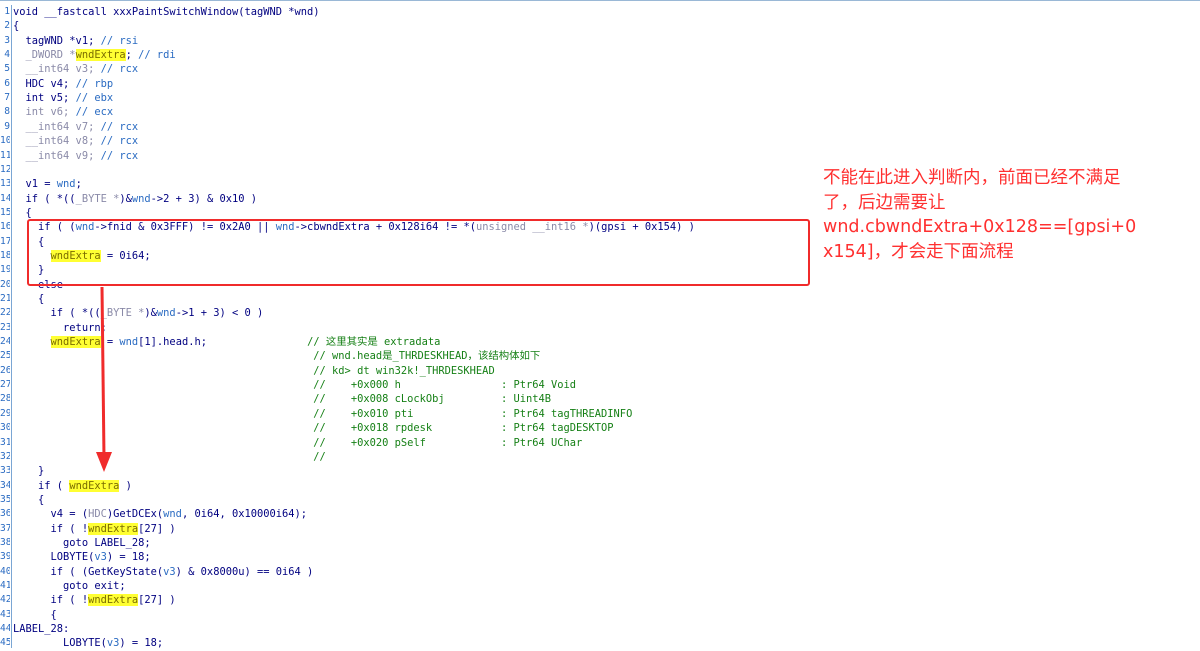  What do you see at coordinates (63, 84) in the screenshot?
I see `line-text: HDC v4; // rbp` at bounding box center [63, 84].